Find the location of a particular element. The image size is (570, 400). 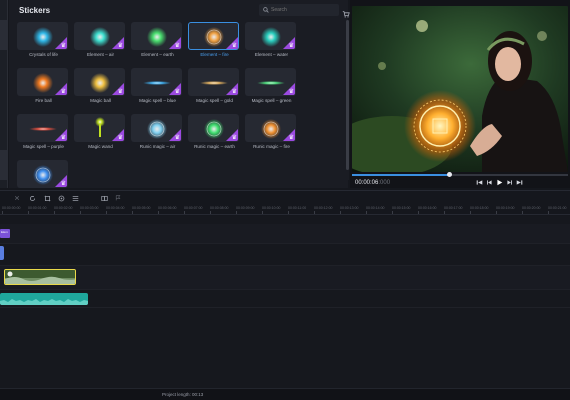

playback-progress is located at coordinates (460, 174).